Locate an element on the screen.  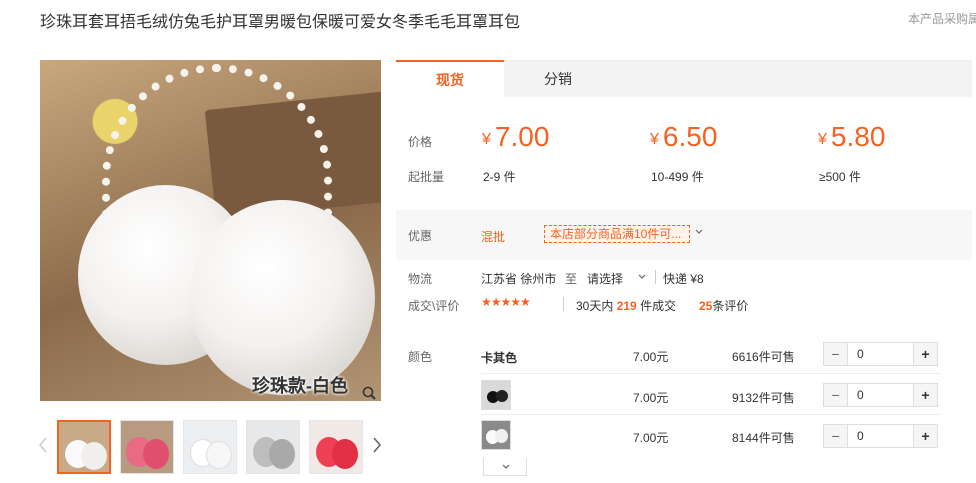
thumb-gray-earmuff is located at coordinates (273, 447).